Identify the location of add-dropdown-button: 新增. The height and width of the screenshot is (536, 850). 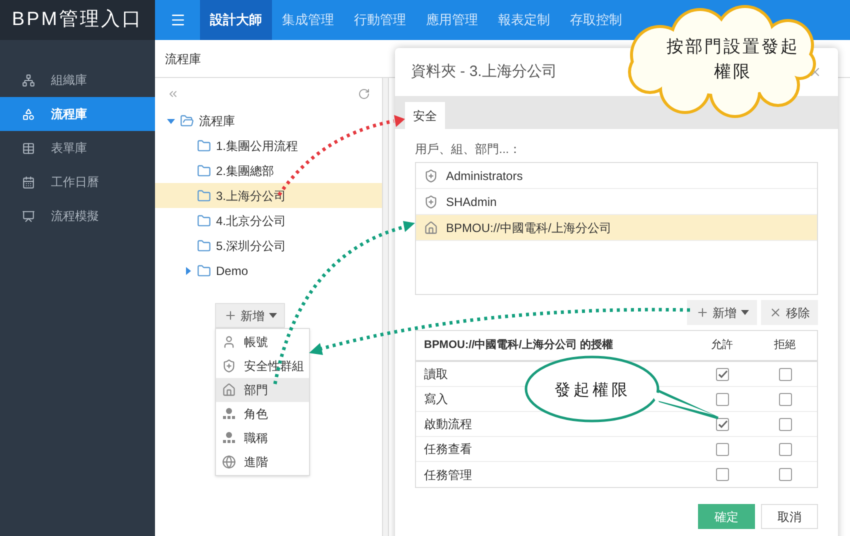
(250, 315).